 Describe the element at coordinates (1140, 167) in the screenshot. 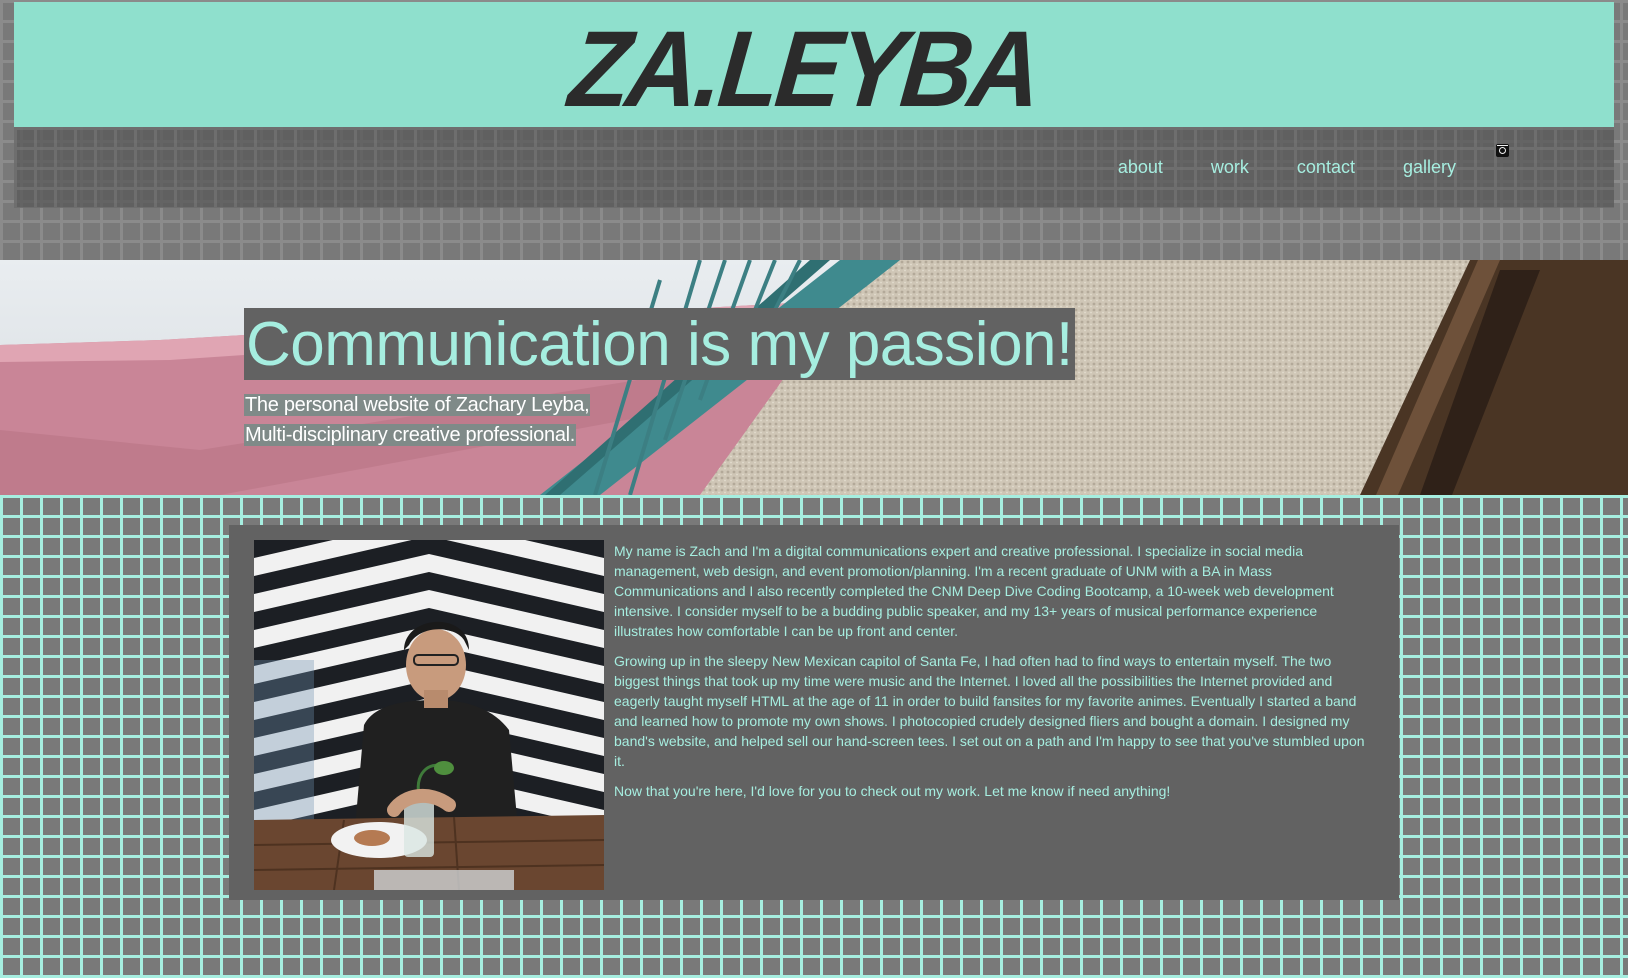

I see `nav-link-about: about` at that location.